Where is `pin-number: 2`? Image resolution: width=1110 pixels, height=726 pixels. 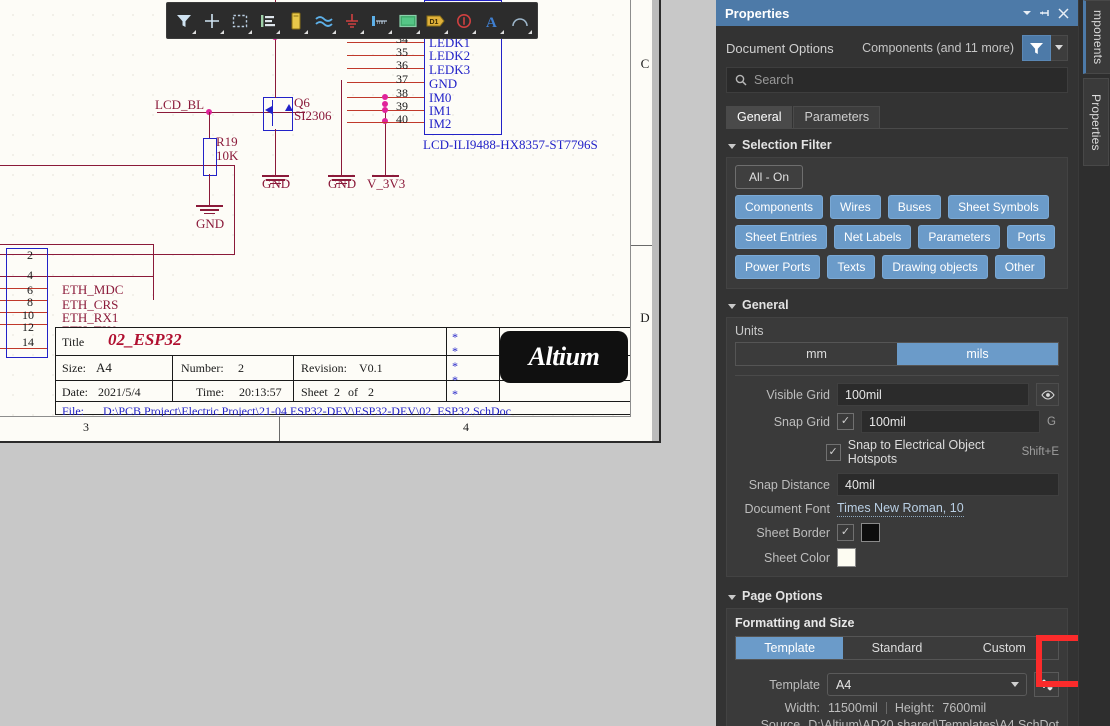 pin-number: 2 is located at coordinates (30, 255).